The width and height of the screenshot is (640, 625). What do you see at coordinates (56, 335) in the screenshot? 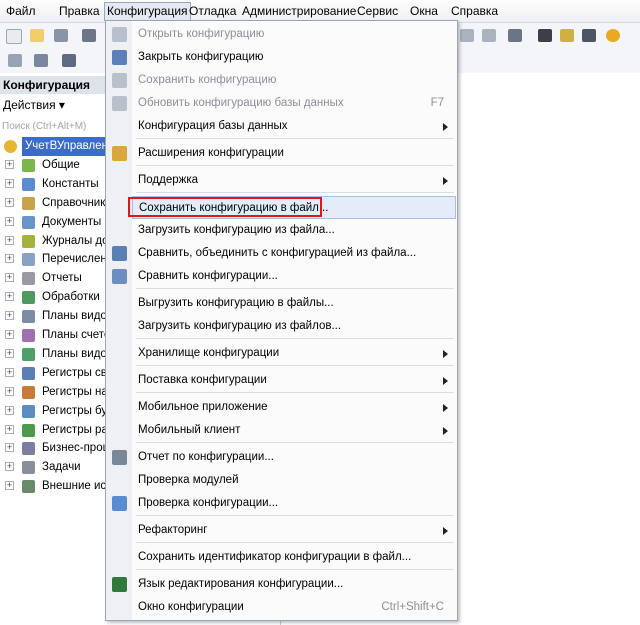
I see `tree-item: + Планы счетов` at bounding box center [56, 335].